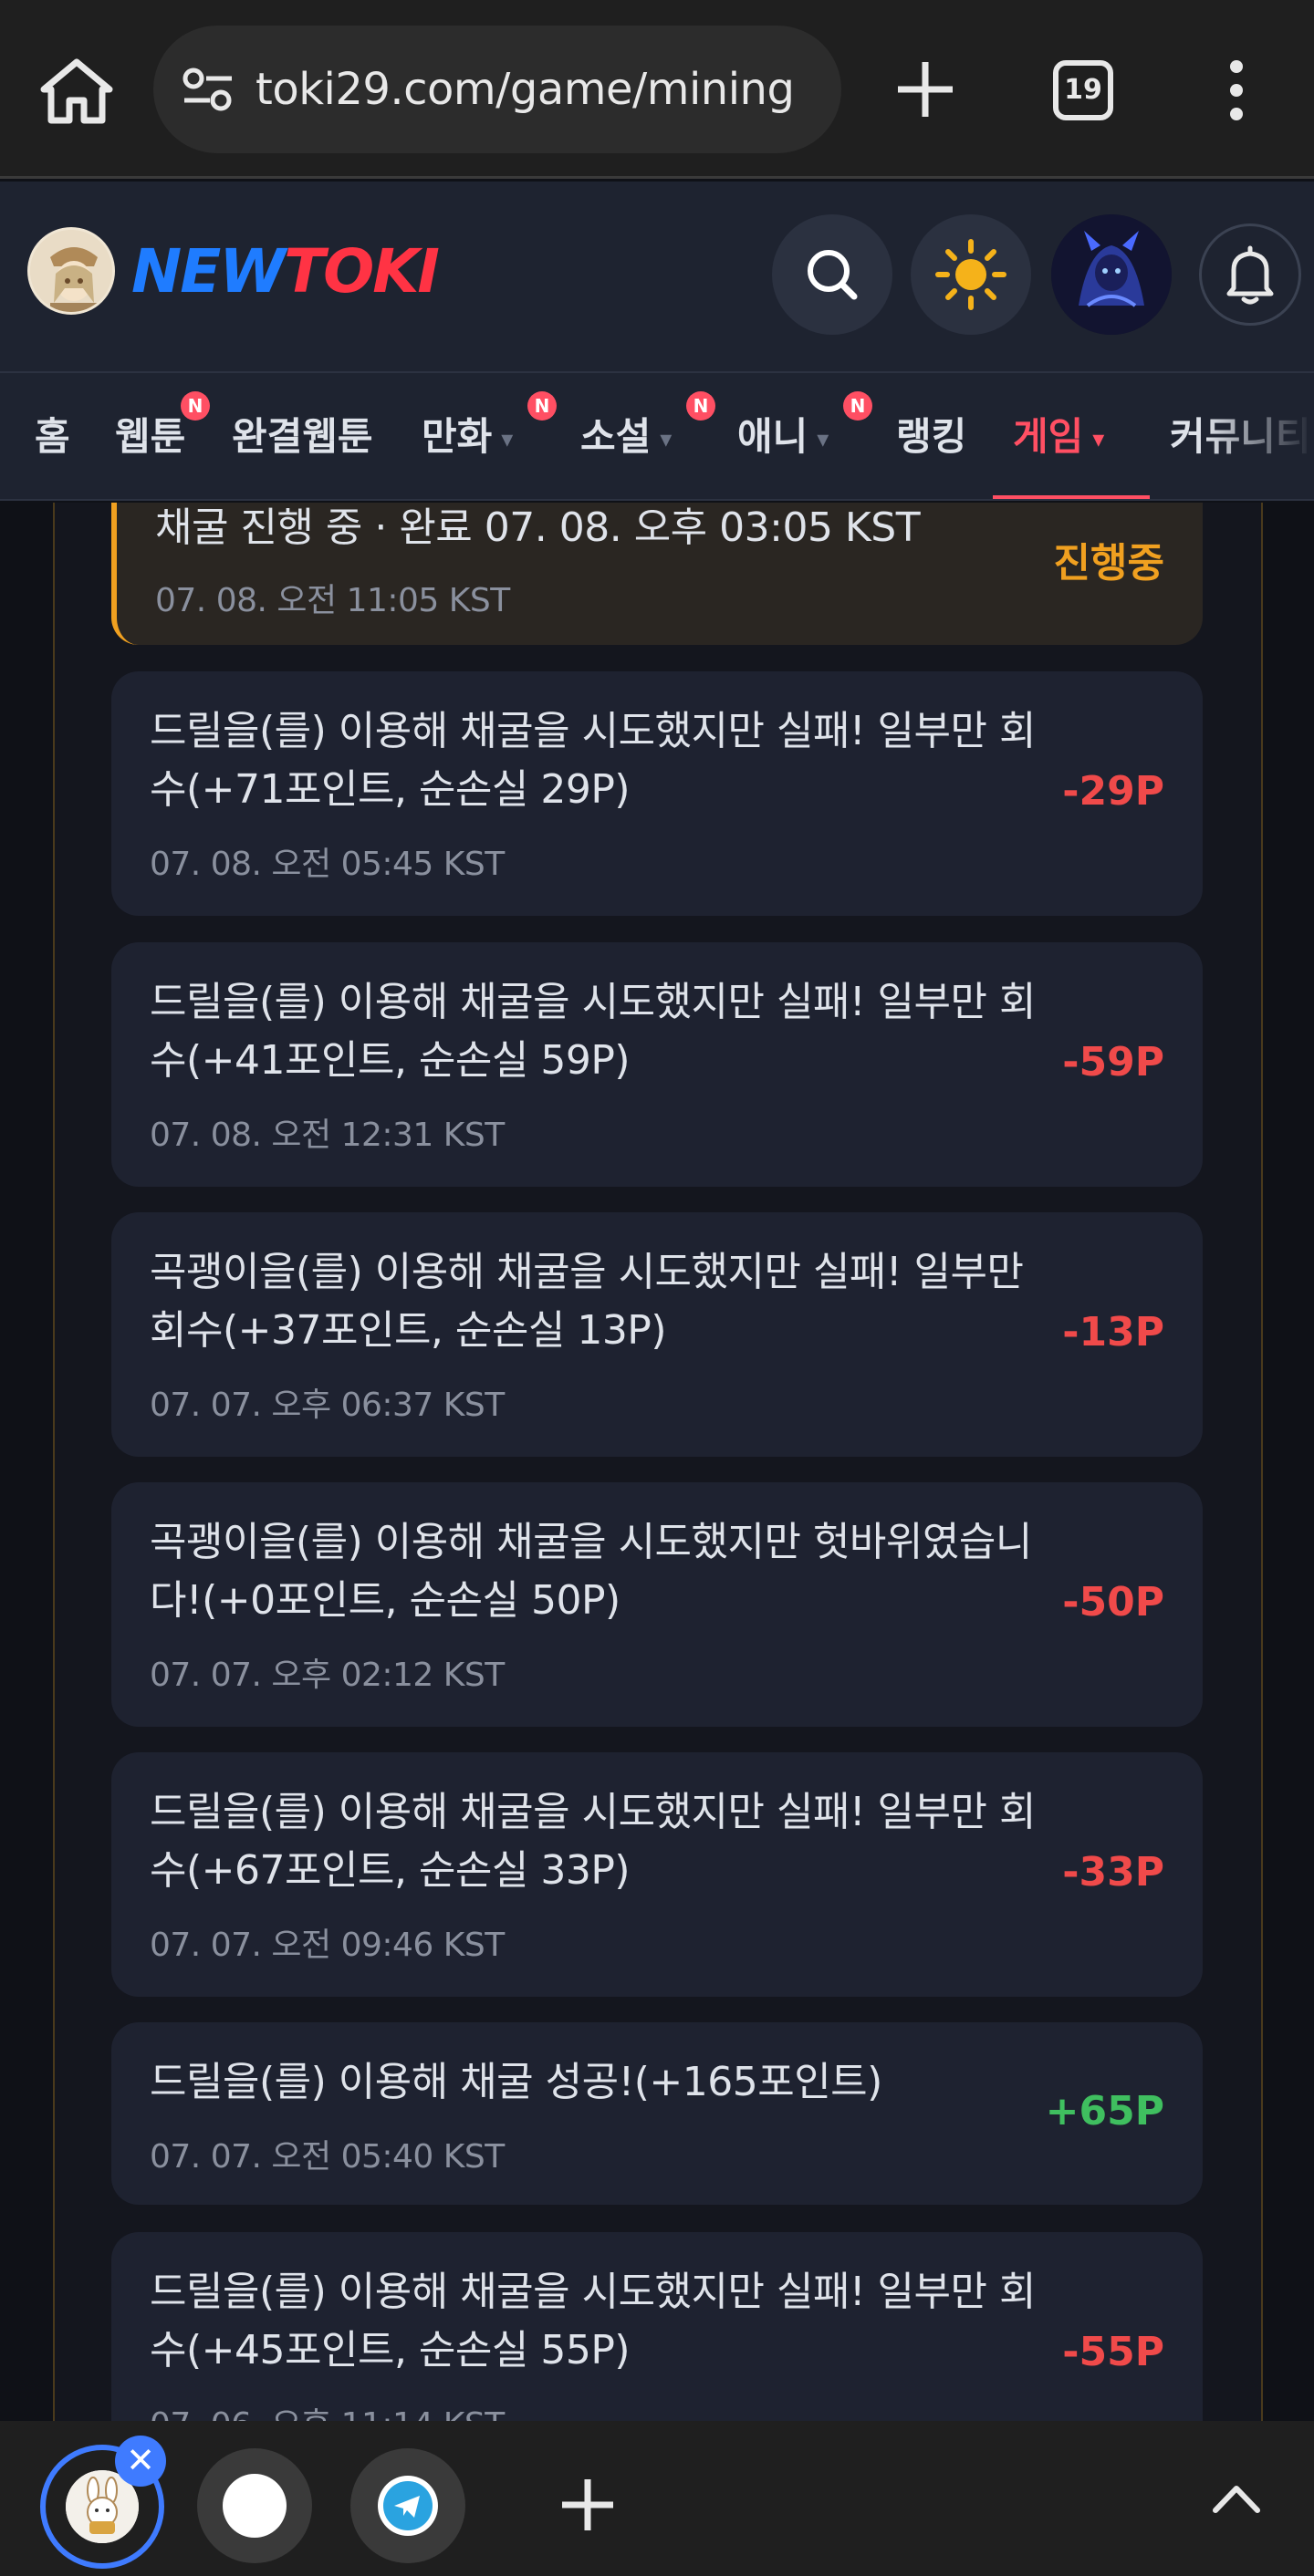 The width and height of the screenshot is (1314, 2576). What do you see at coordinates (1236, 2498) in the screenshot?
I see `chevron-up-icon` at bounding box center [1236, 2498].